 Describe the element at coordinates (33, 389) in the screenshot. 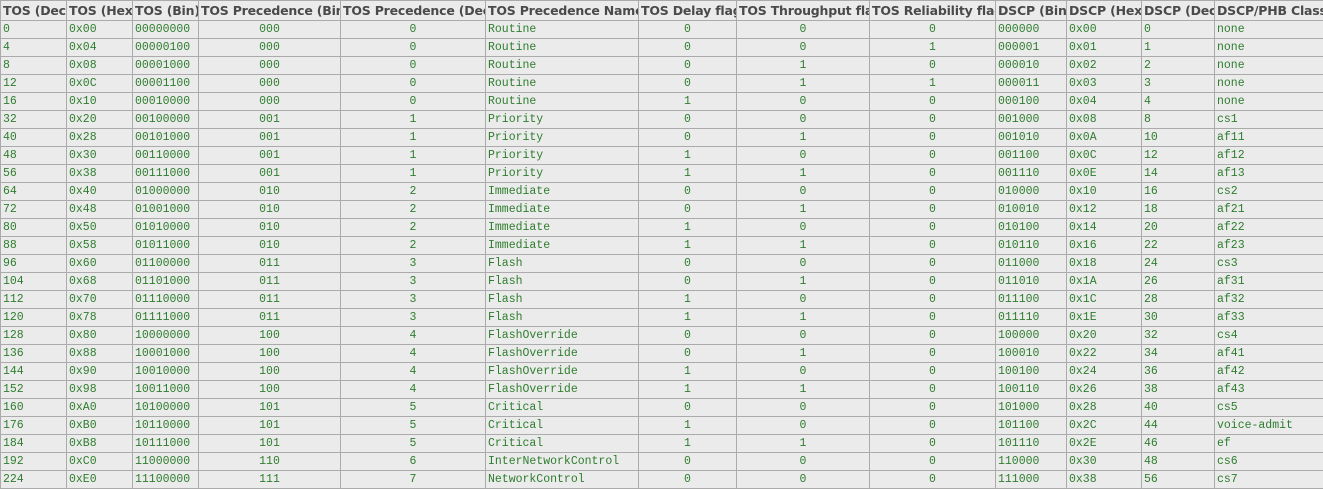

I see `cell-tos-dec: 152` at that location.